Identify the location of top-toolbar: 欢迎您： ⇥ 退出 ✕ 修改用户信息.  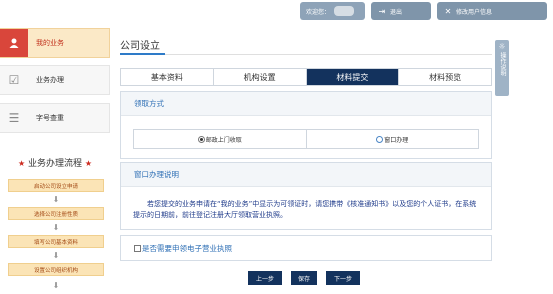
(423, 12).